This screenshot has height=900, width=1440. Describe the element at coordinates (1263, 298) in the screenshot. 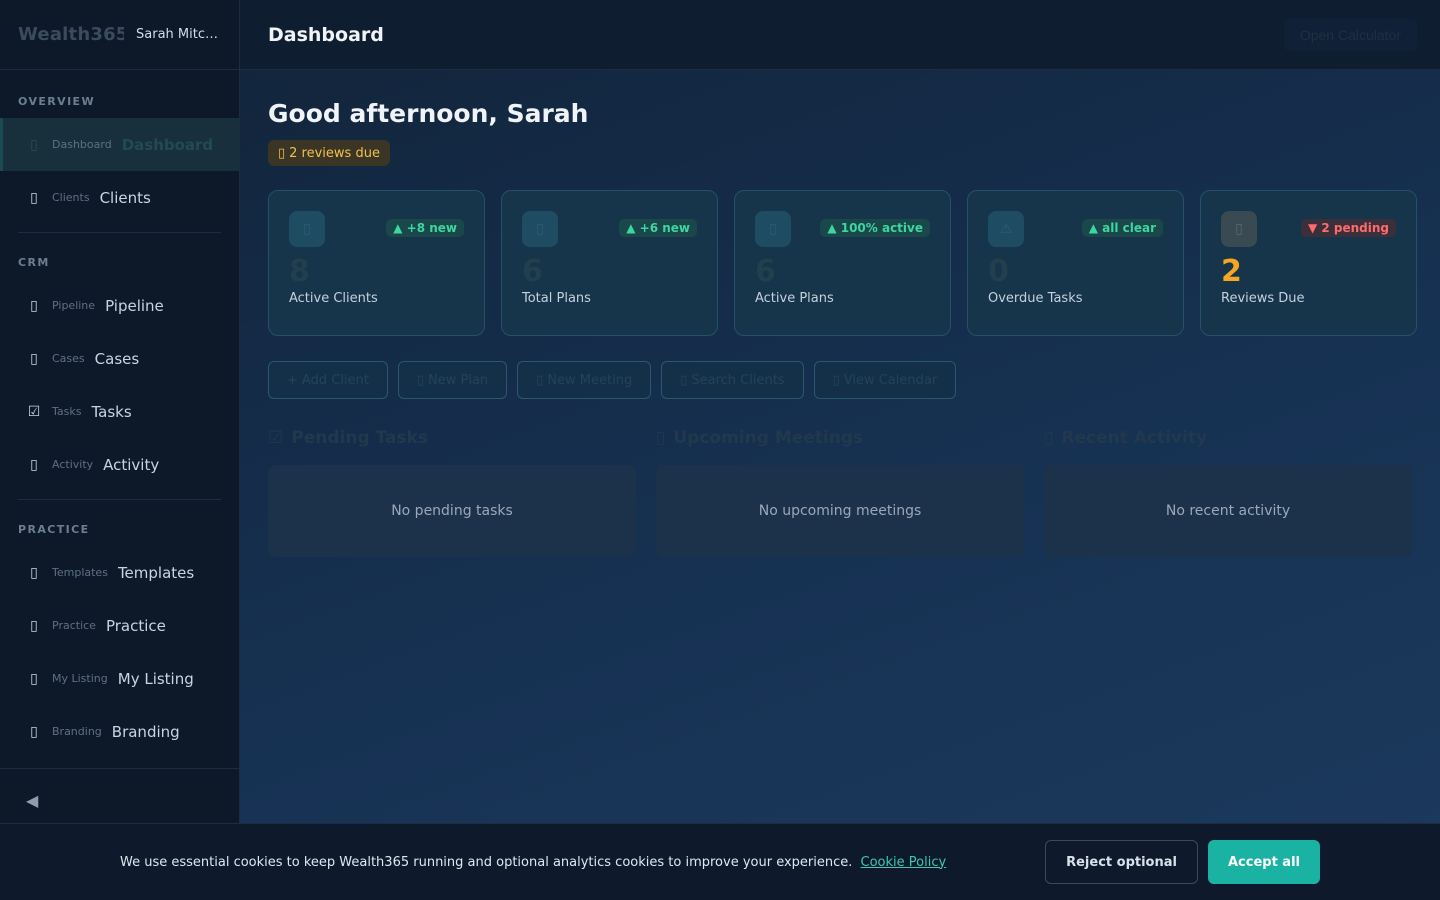

I see `stat-label: Reviews Due` at that location.